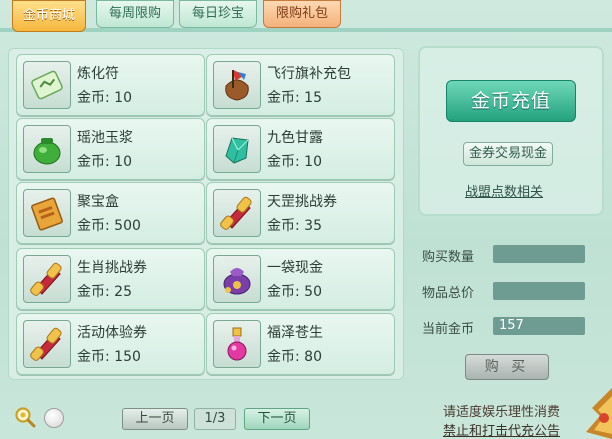  Describe the element at coordinates (448, 329) in the screenshot. I see `current-gold-label: 当前金币` at that location.